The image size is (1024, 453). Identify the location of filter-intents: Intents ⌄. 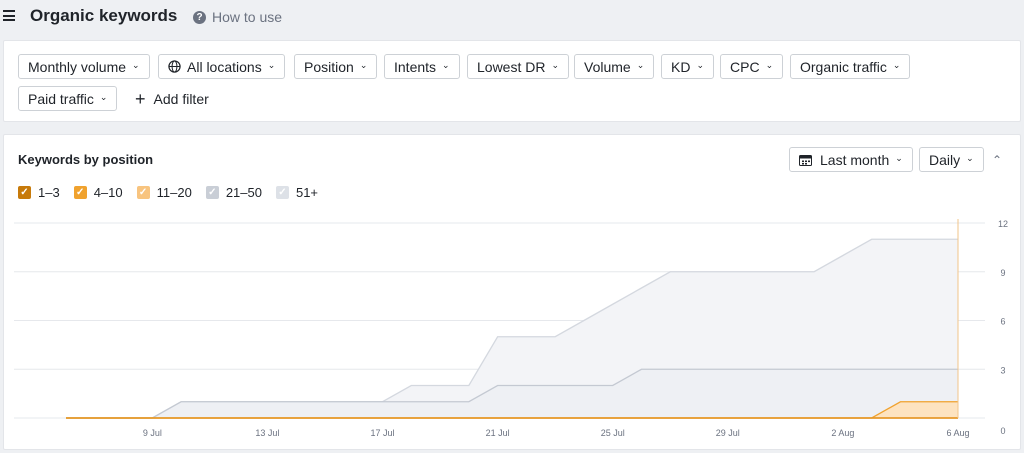
(422, 66).